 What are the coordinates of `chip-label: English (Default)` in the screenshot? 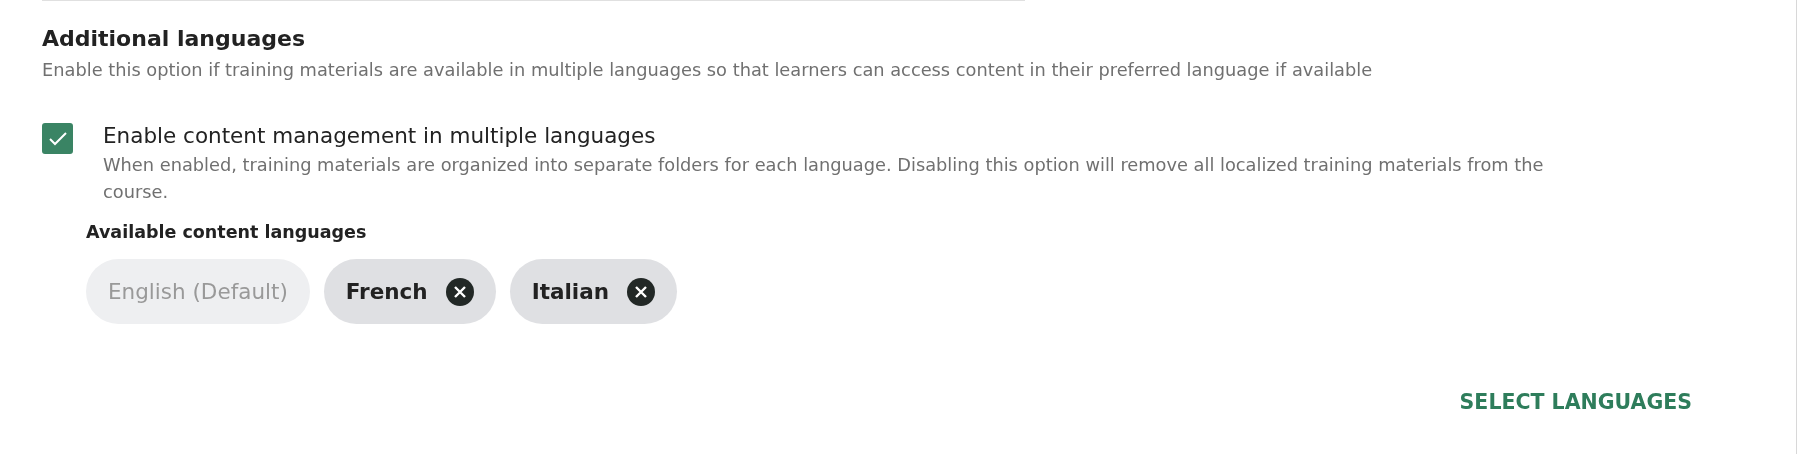 It's located at (198, 291).